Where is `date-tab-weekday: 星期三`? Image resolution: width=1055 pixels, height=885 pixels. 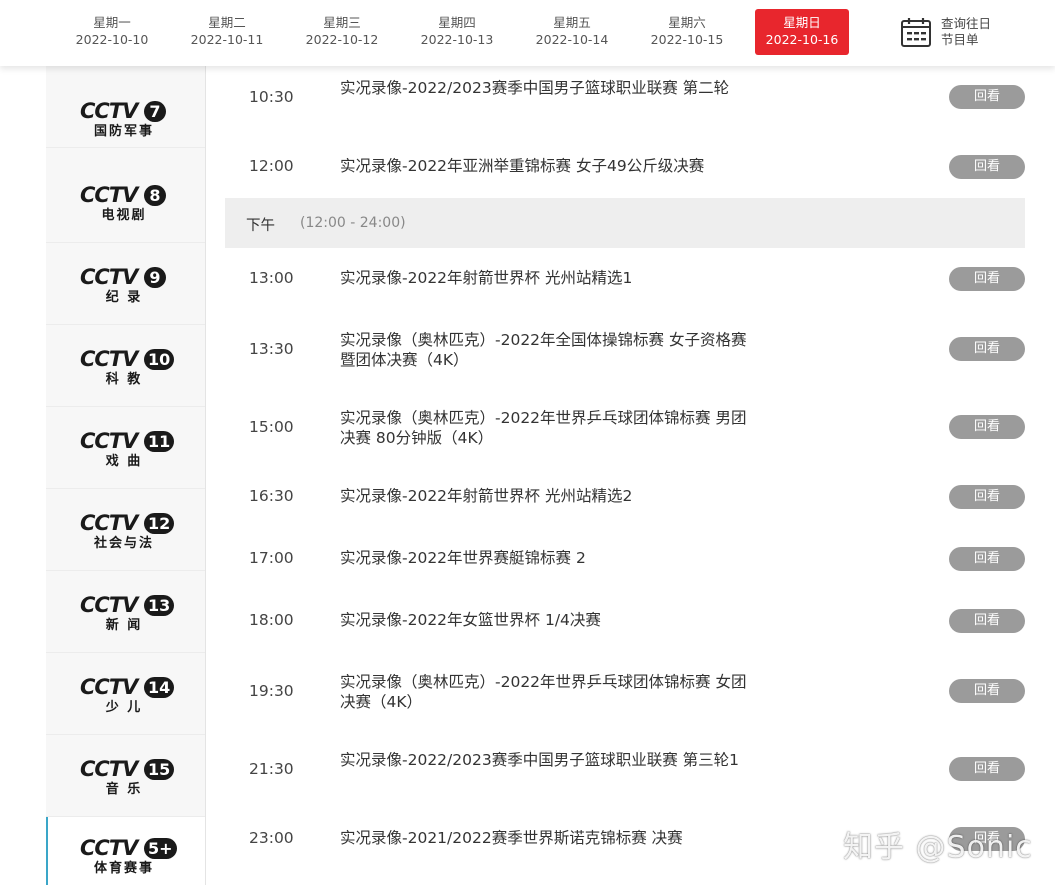 date-tab-weekday: 星期三 is located at coordinates (342, 22).